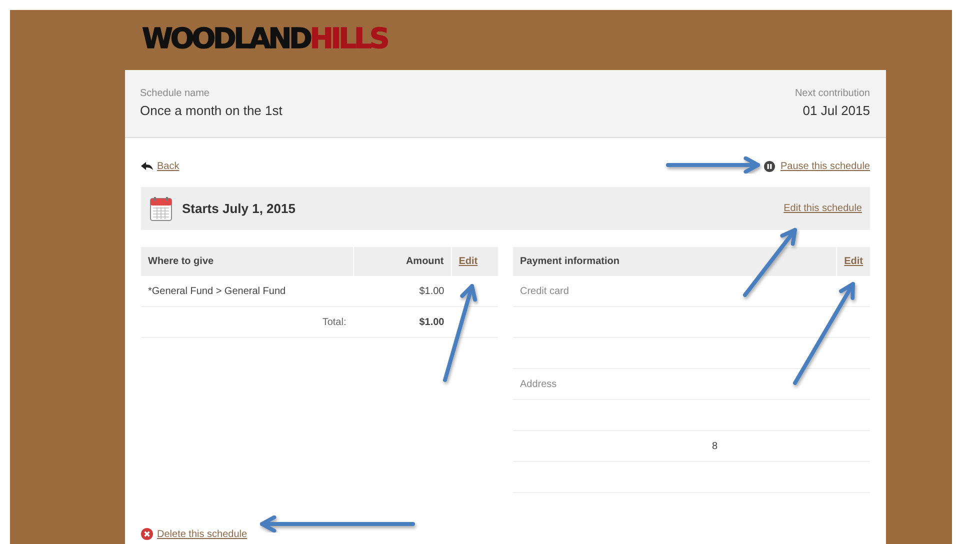 Image resolution: width=962 pixels, height=544 pixels. What do you see at coordinates (402, 291) in the screenshot?
I see `table-cell: $1.00` at bounding box center [402, 291].